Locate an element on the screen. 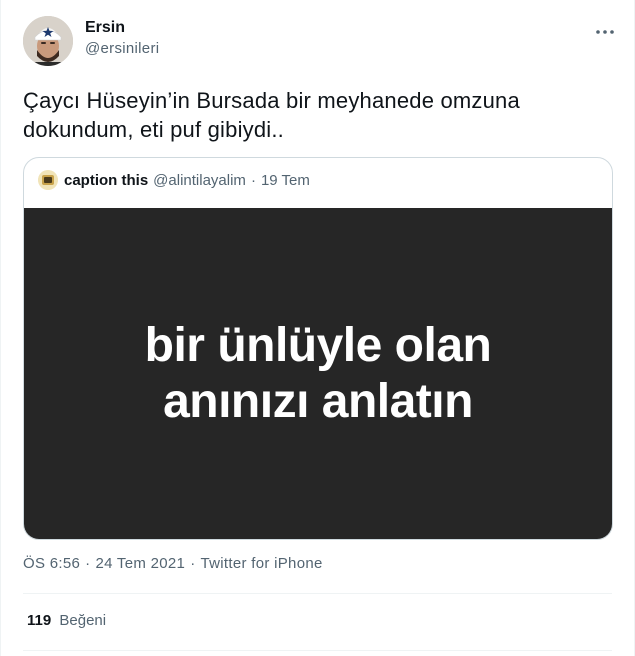  quoted-avatar-image is located at coordinates (48, 180).